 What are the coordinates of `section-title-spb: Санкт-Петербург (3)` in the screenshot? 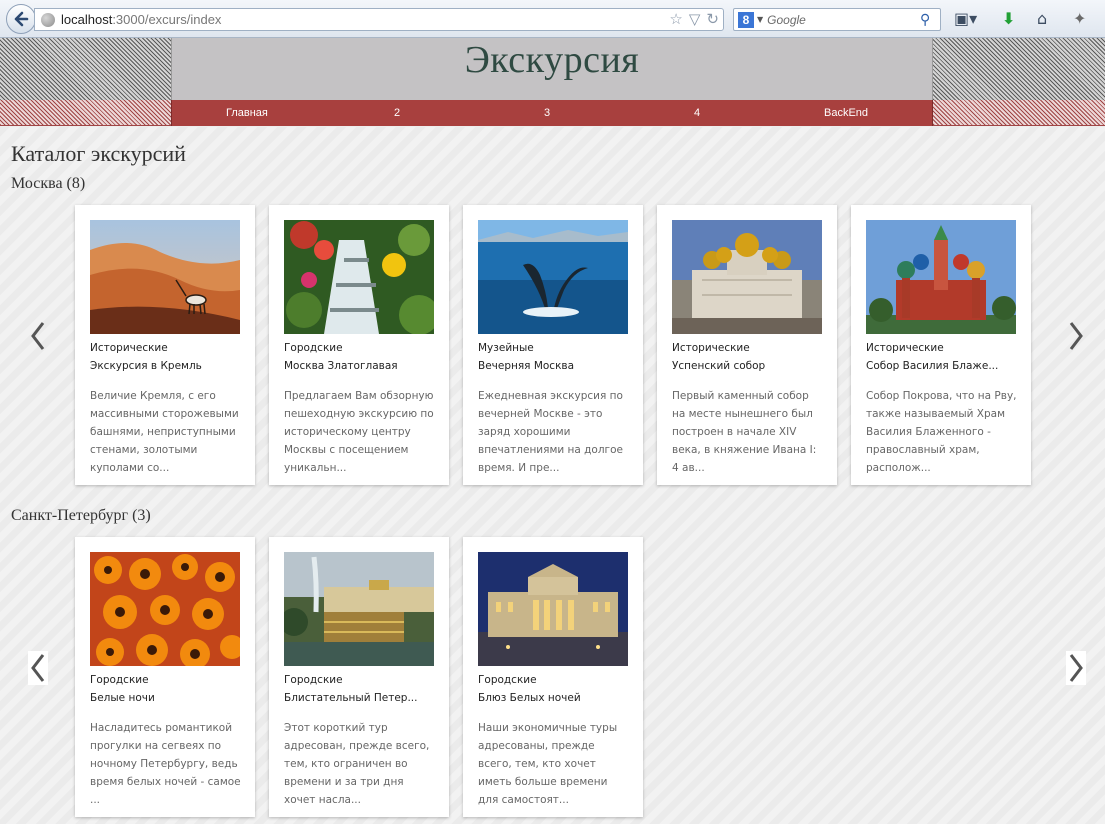 It's located at (81, 515).